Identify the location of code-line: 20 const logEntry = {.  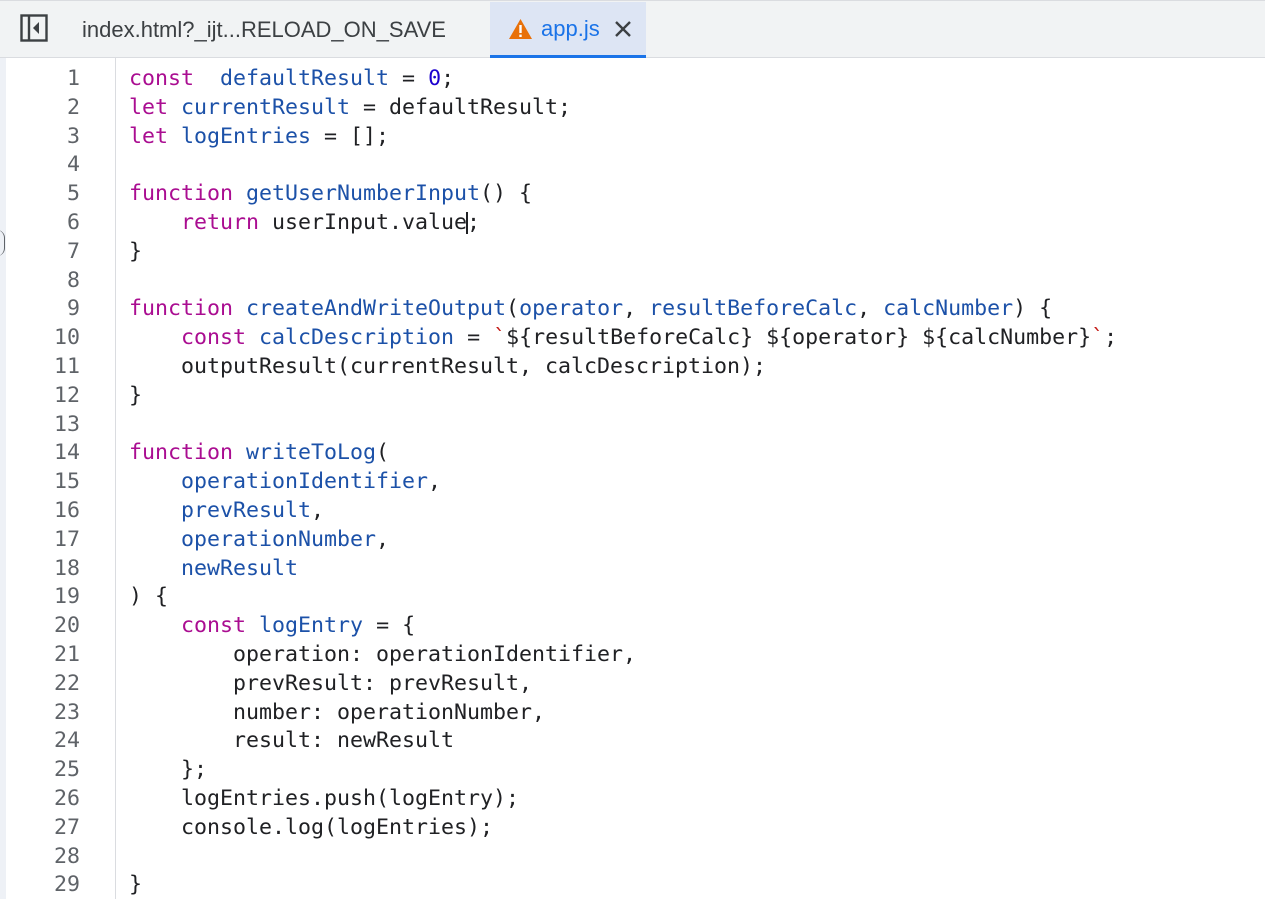
(632, 626).